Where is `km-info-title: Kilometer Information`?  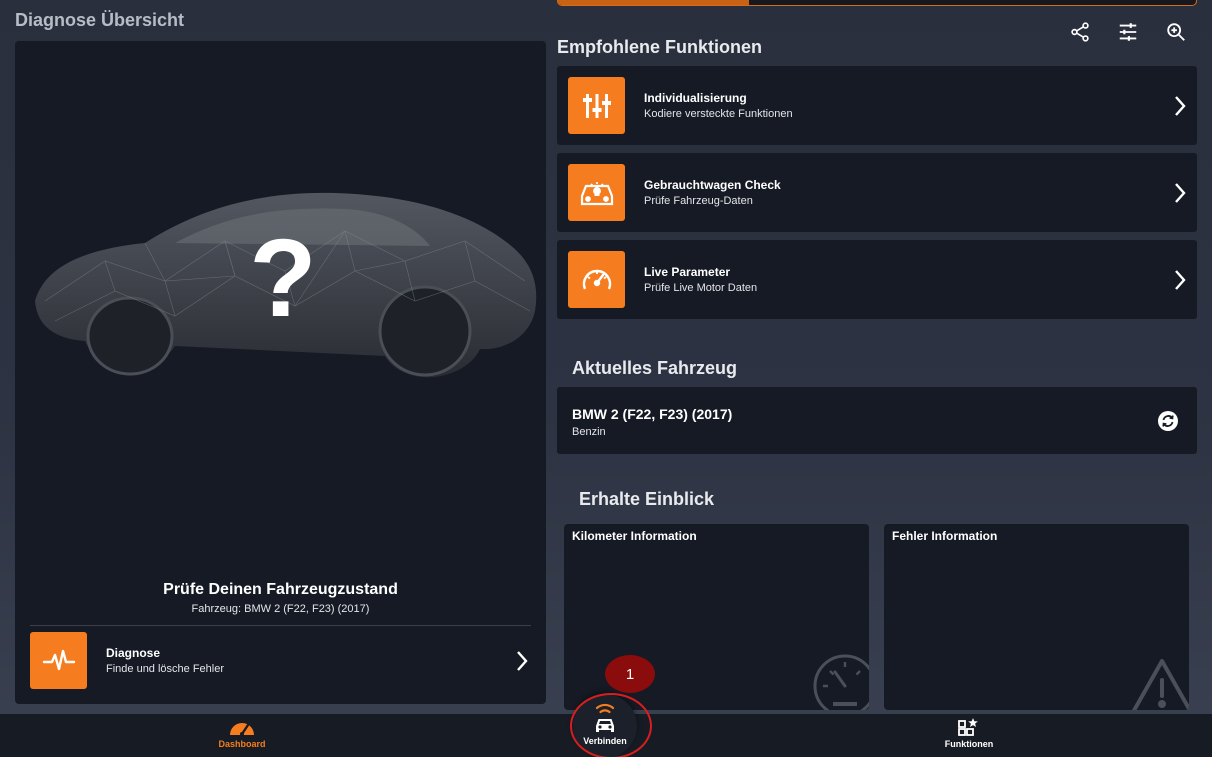
km-info-title: Kilometer Information is located at coordinates (634, 536).